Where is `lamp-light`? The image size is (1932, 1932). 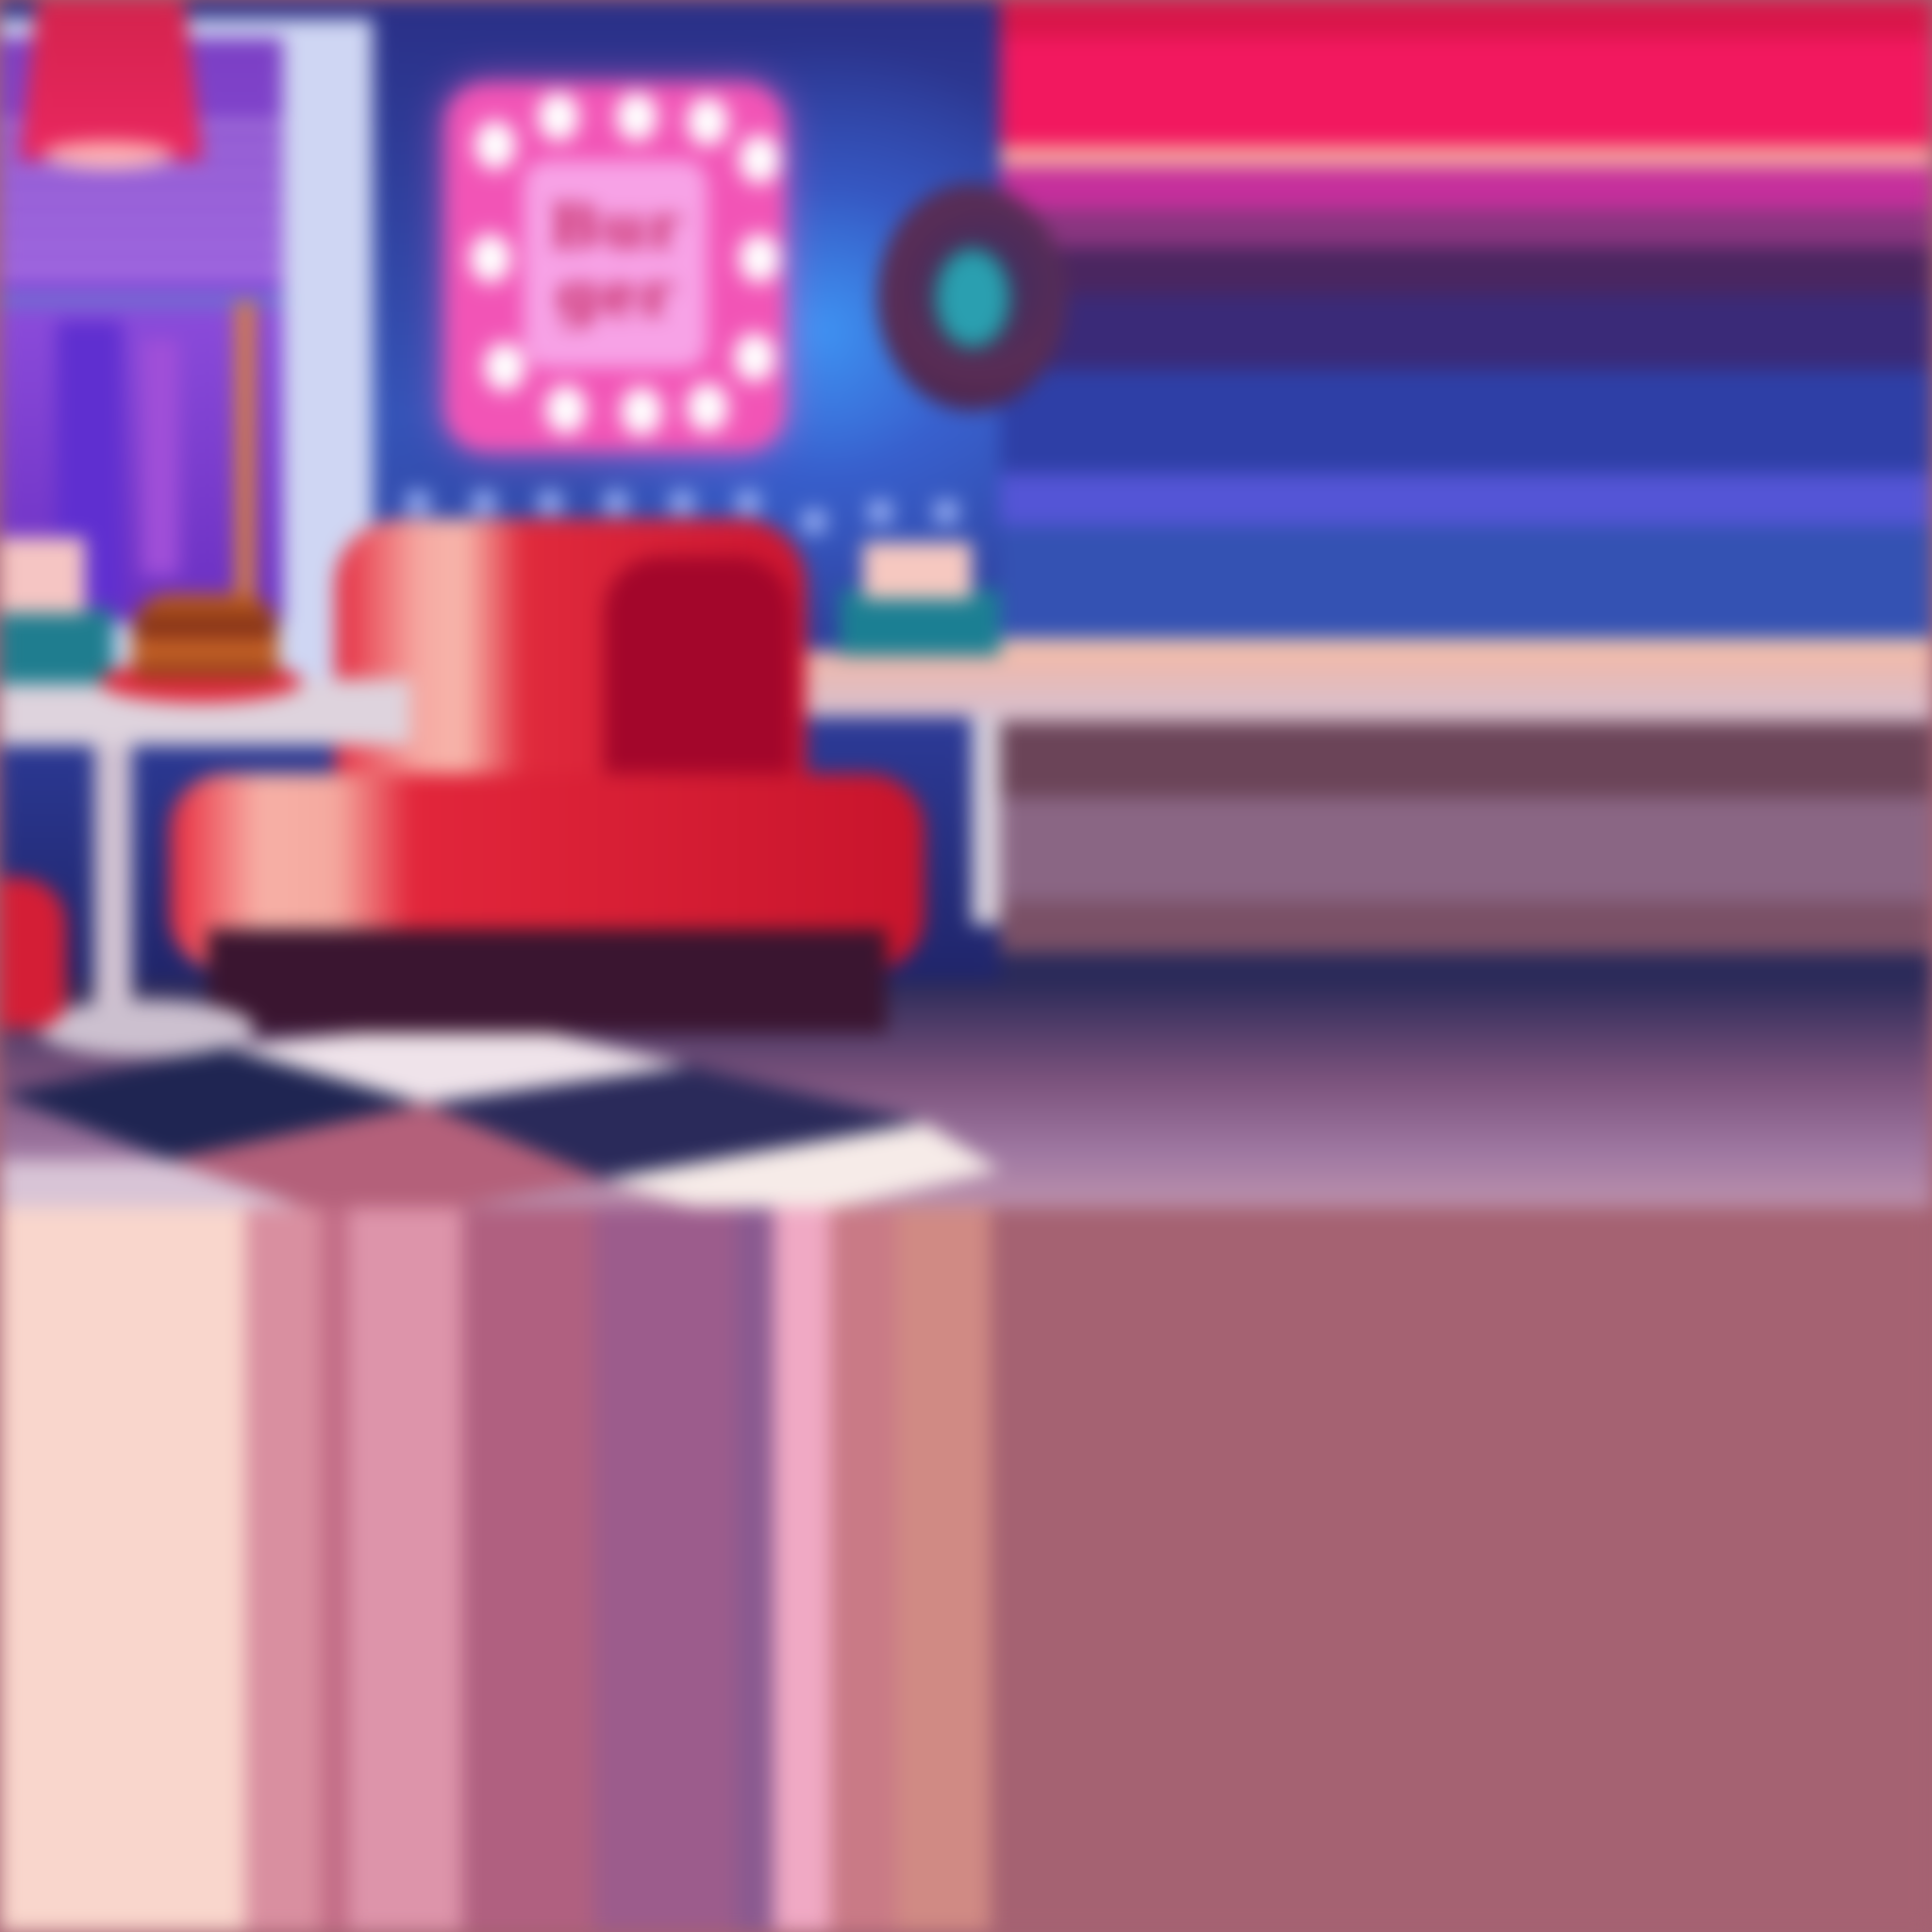 lamp-light is located at coordinates (109, 155).